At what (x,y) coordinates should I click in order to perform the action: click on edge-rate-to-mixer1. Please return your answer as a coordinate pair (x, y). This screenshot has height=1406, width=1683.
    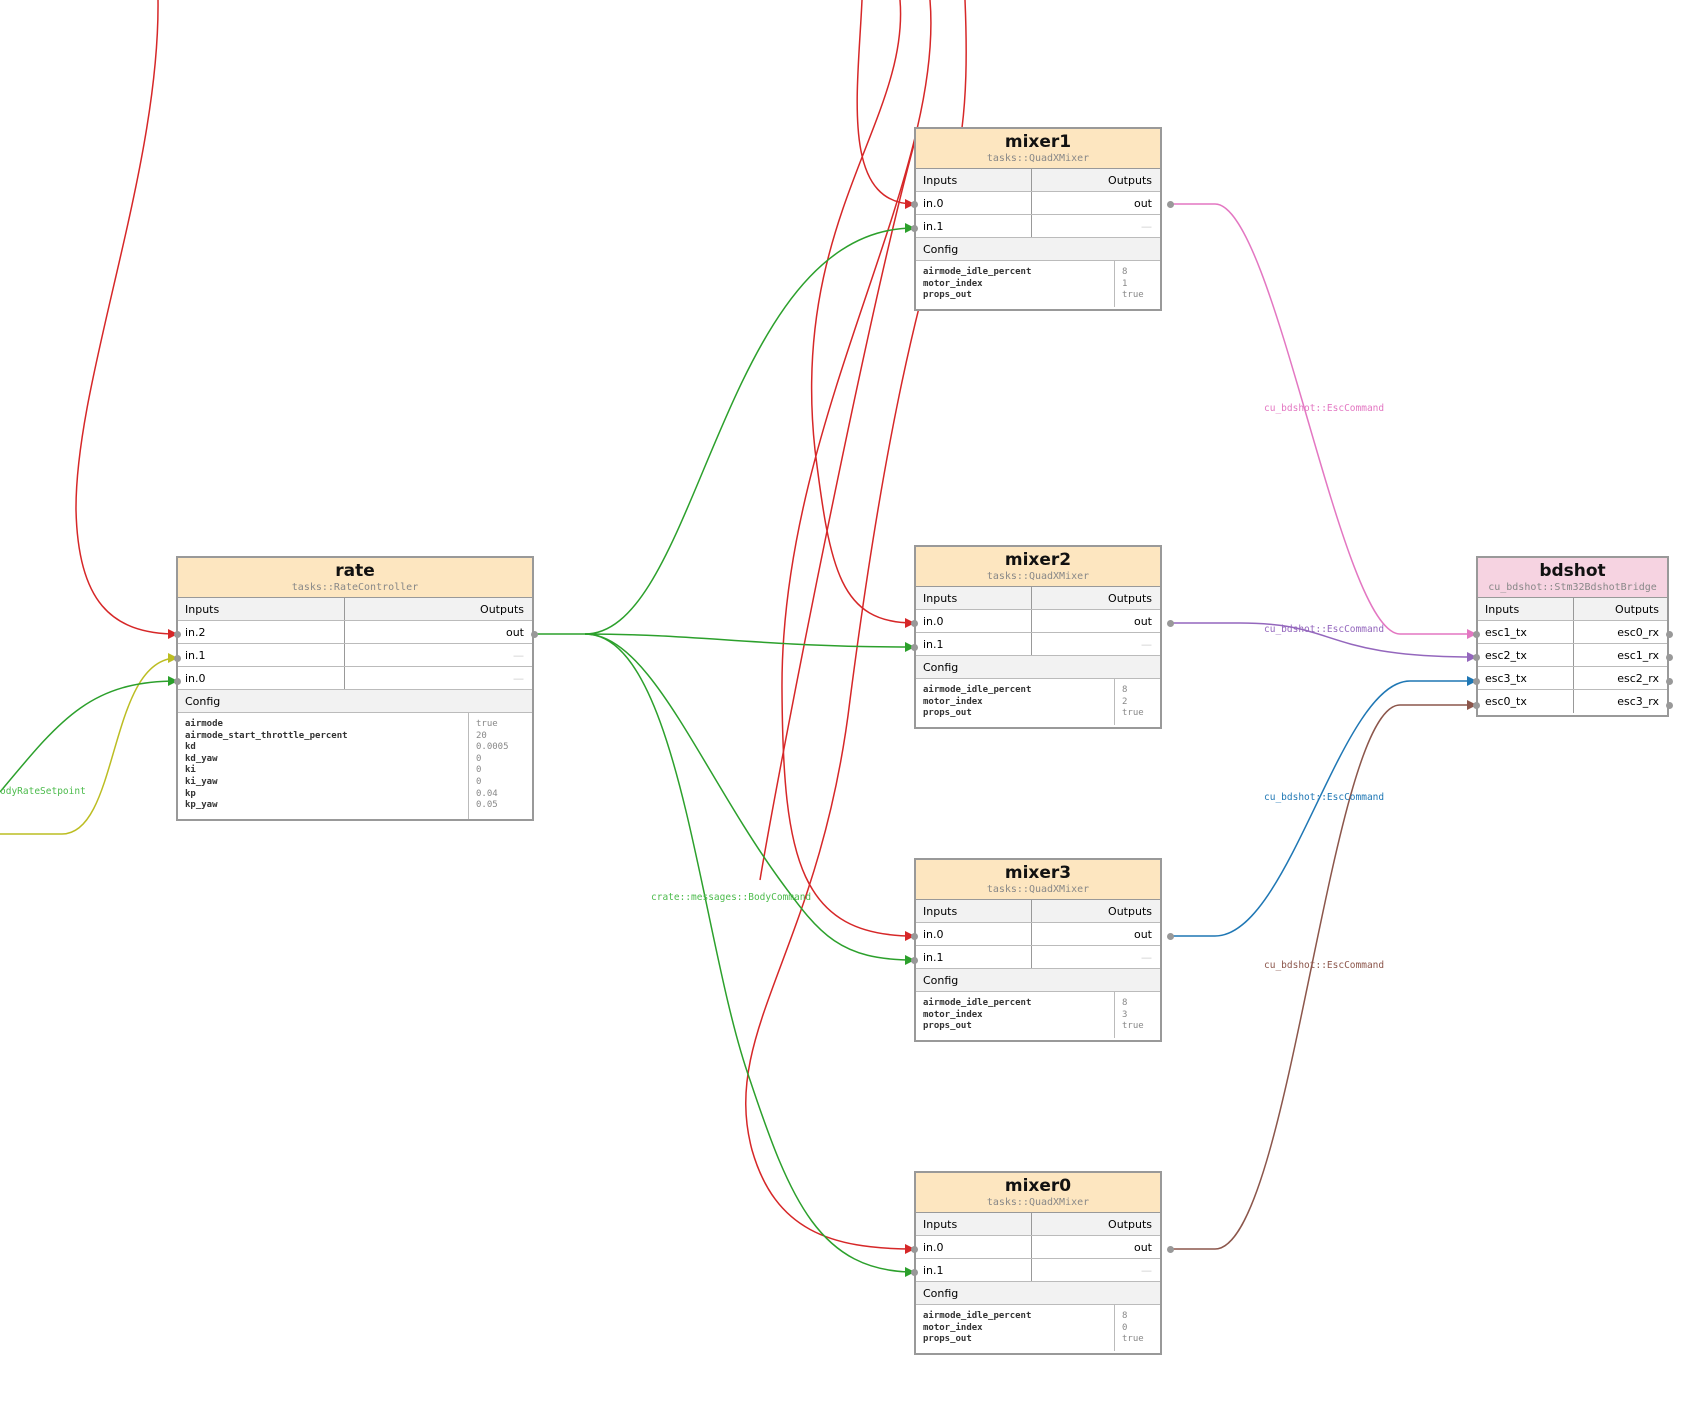
    Looking at the image, I should click on (724, 429).